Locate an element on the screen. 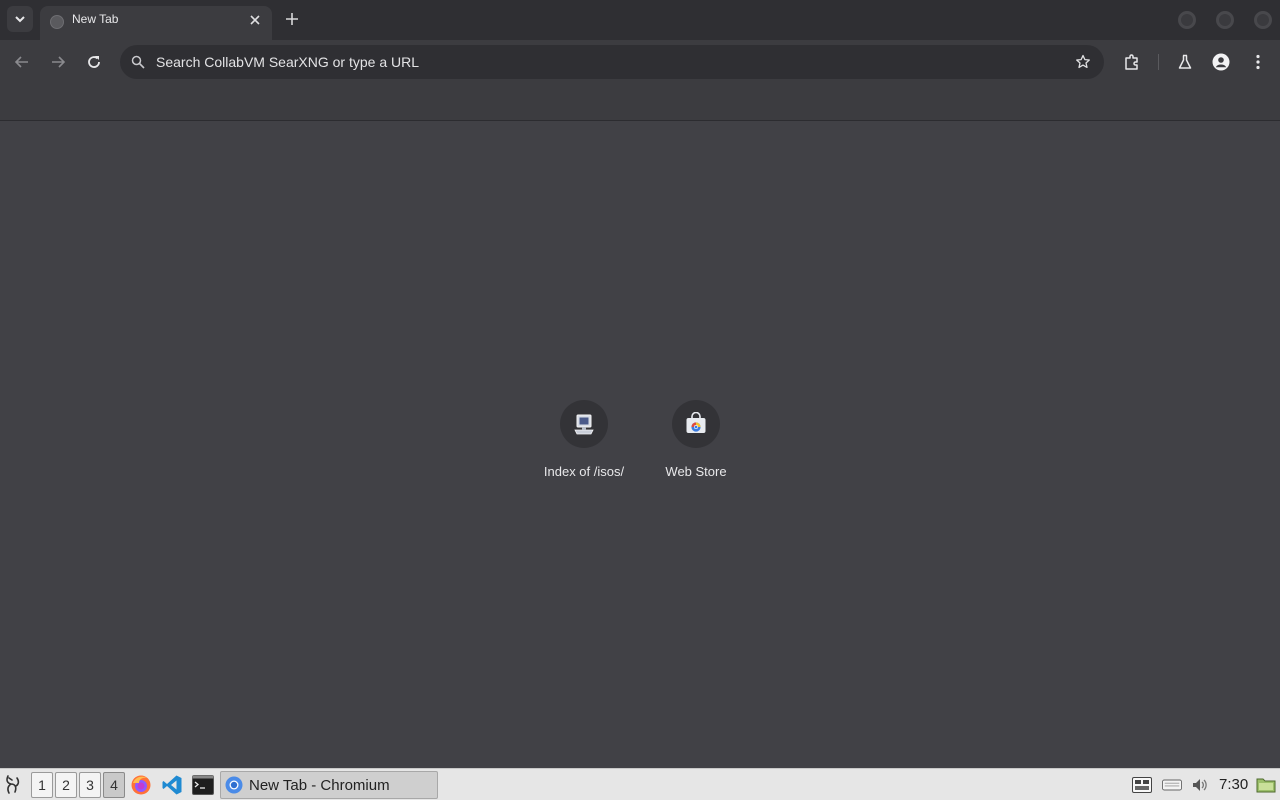 The height and width of the screenshot is (800, 1280). distro-logo-icon is located at coordinates (13, 784).